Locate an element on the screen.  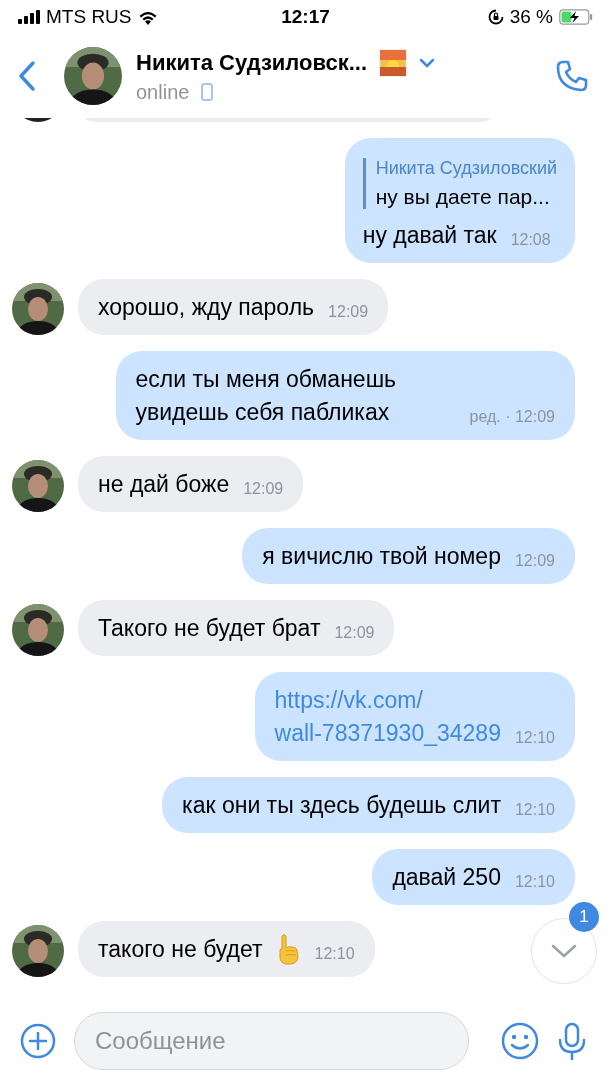
message-text: я вичислю твой номер is located at coordinates (381, 556).